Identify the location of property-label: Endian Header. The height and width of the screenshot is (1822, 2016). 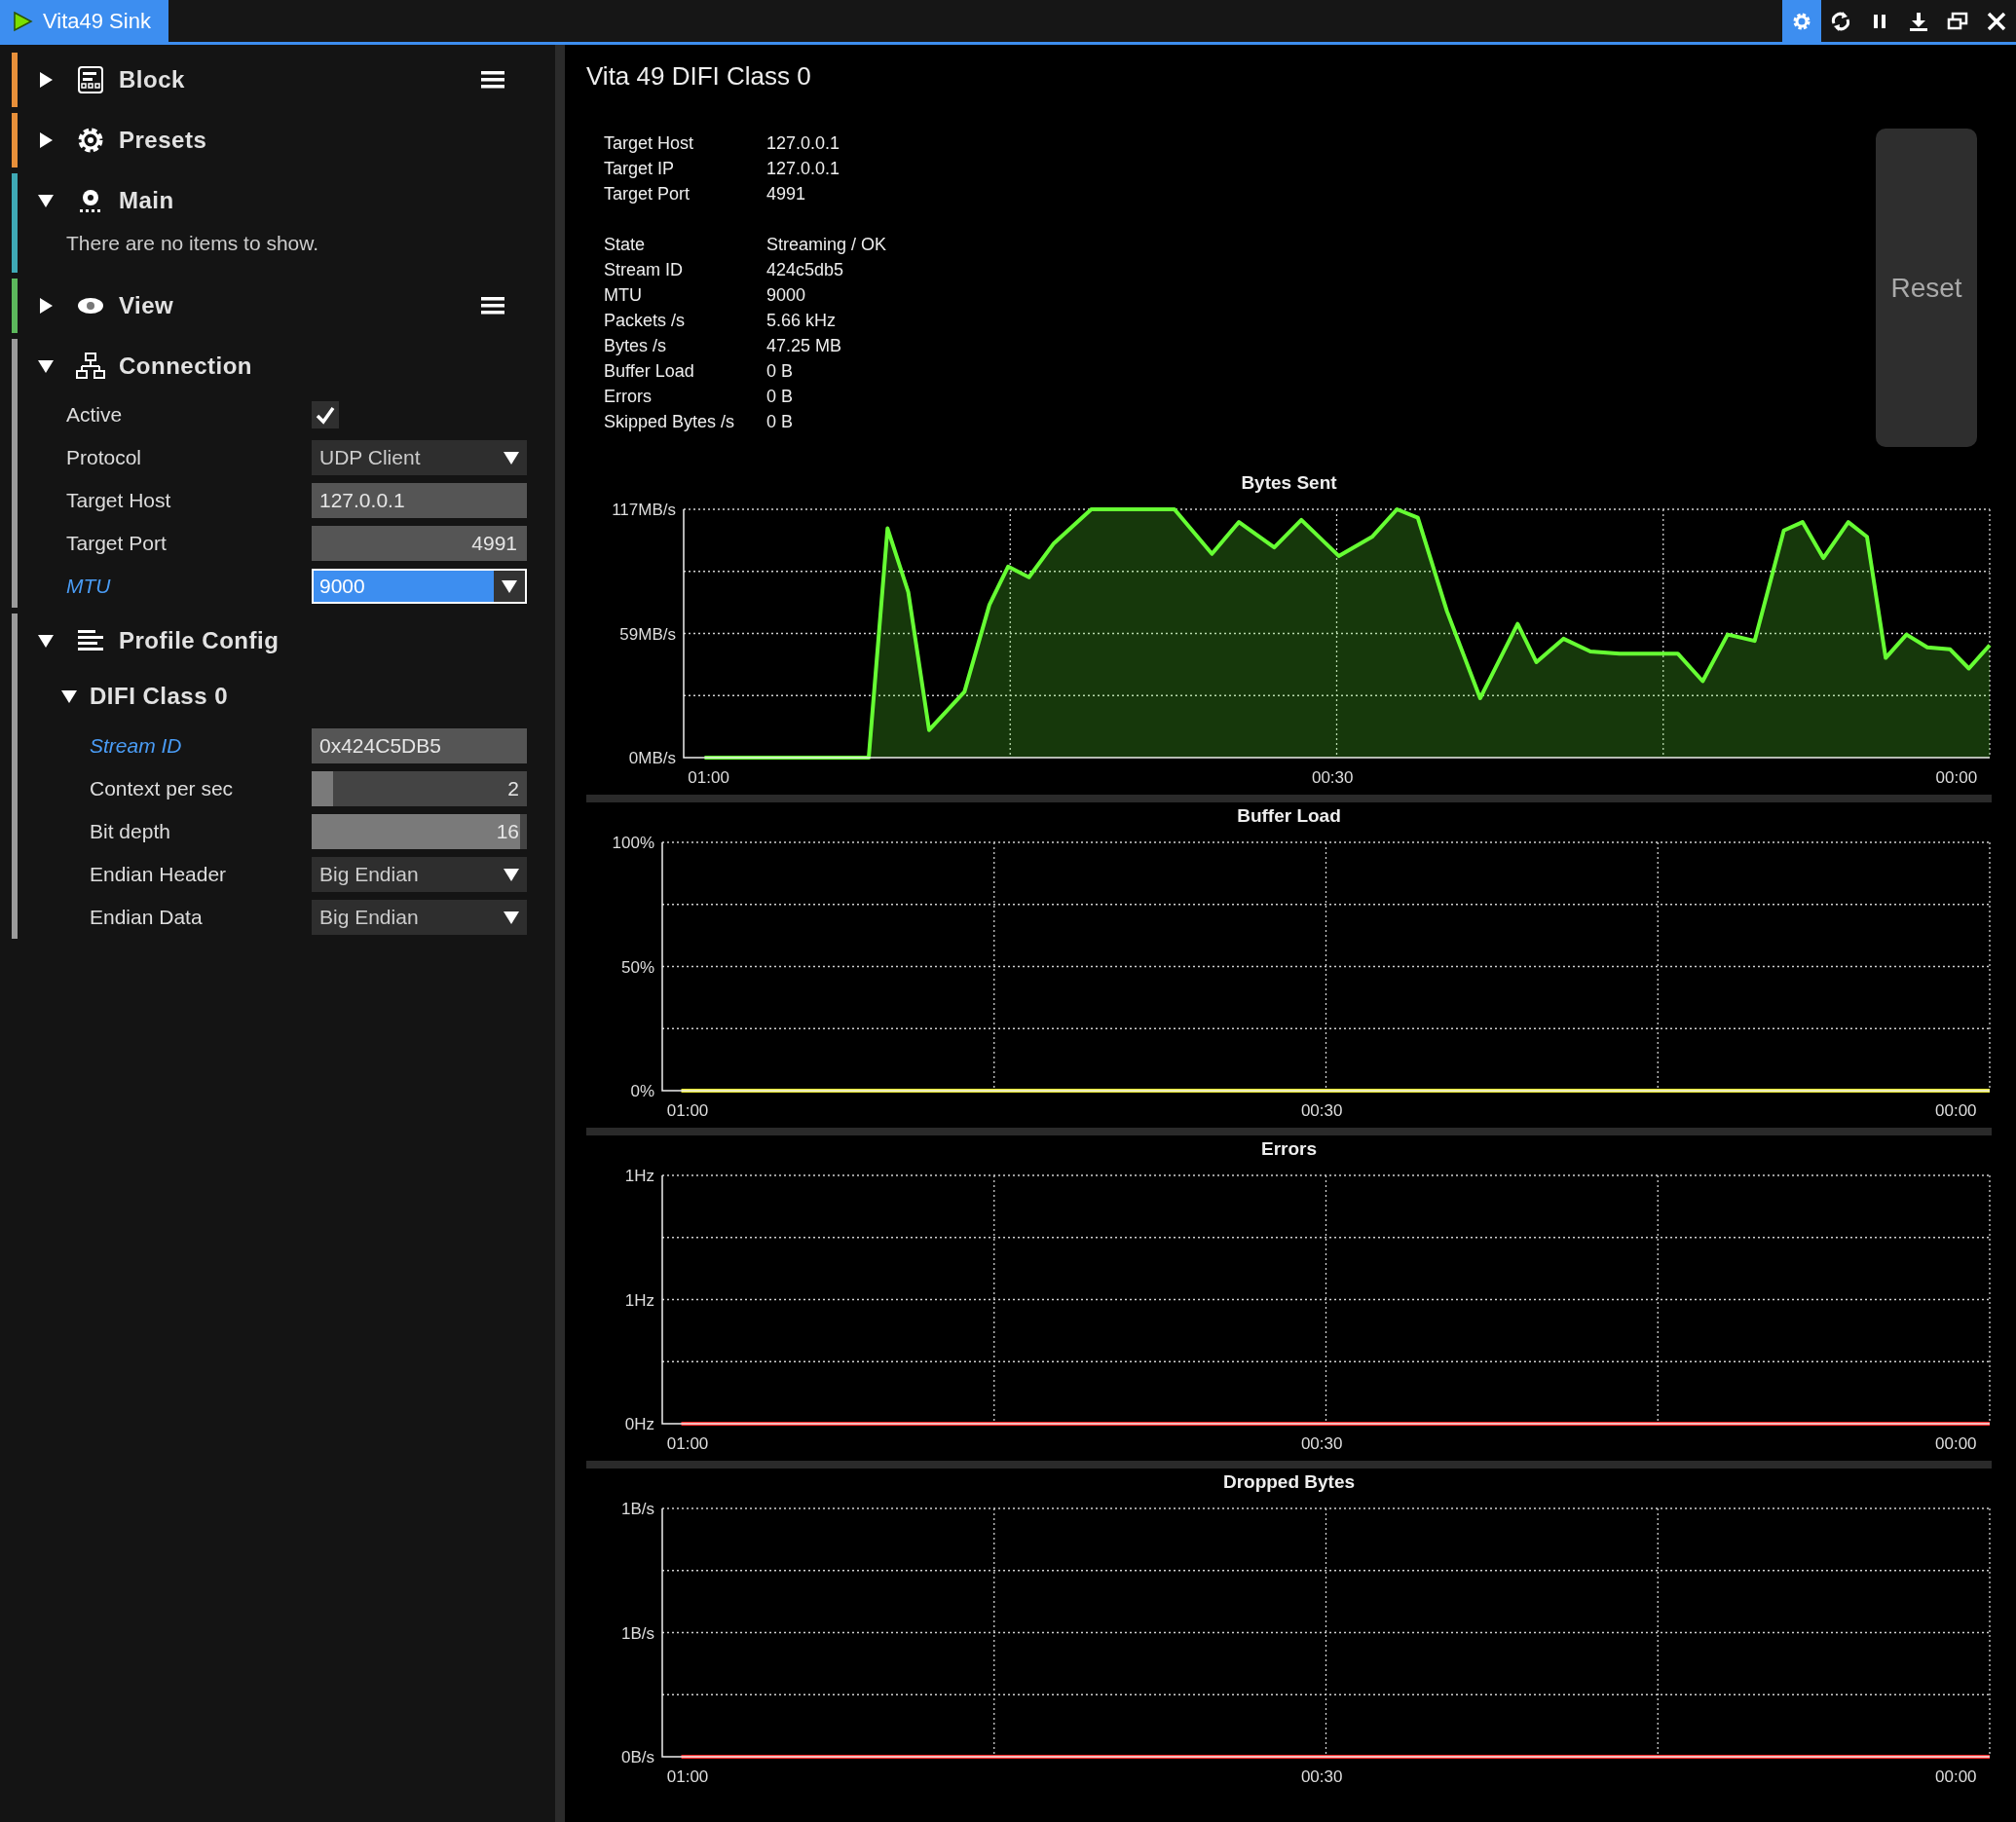
(159, 874).